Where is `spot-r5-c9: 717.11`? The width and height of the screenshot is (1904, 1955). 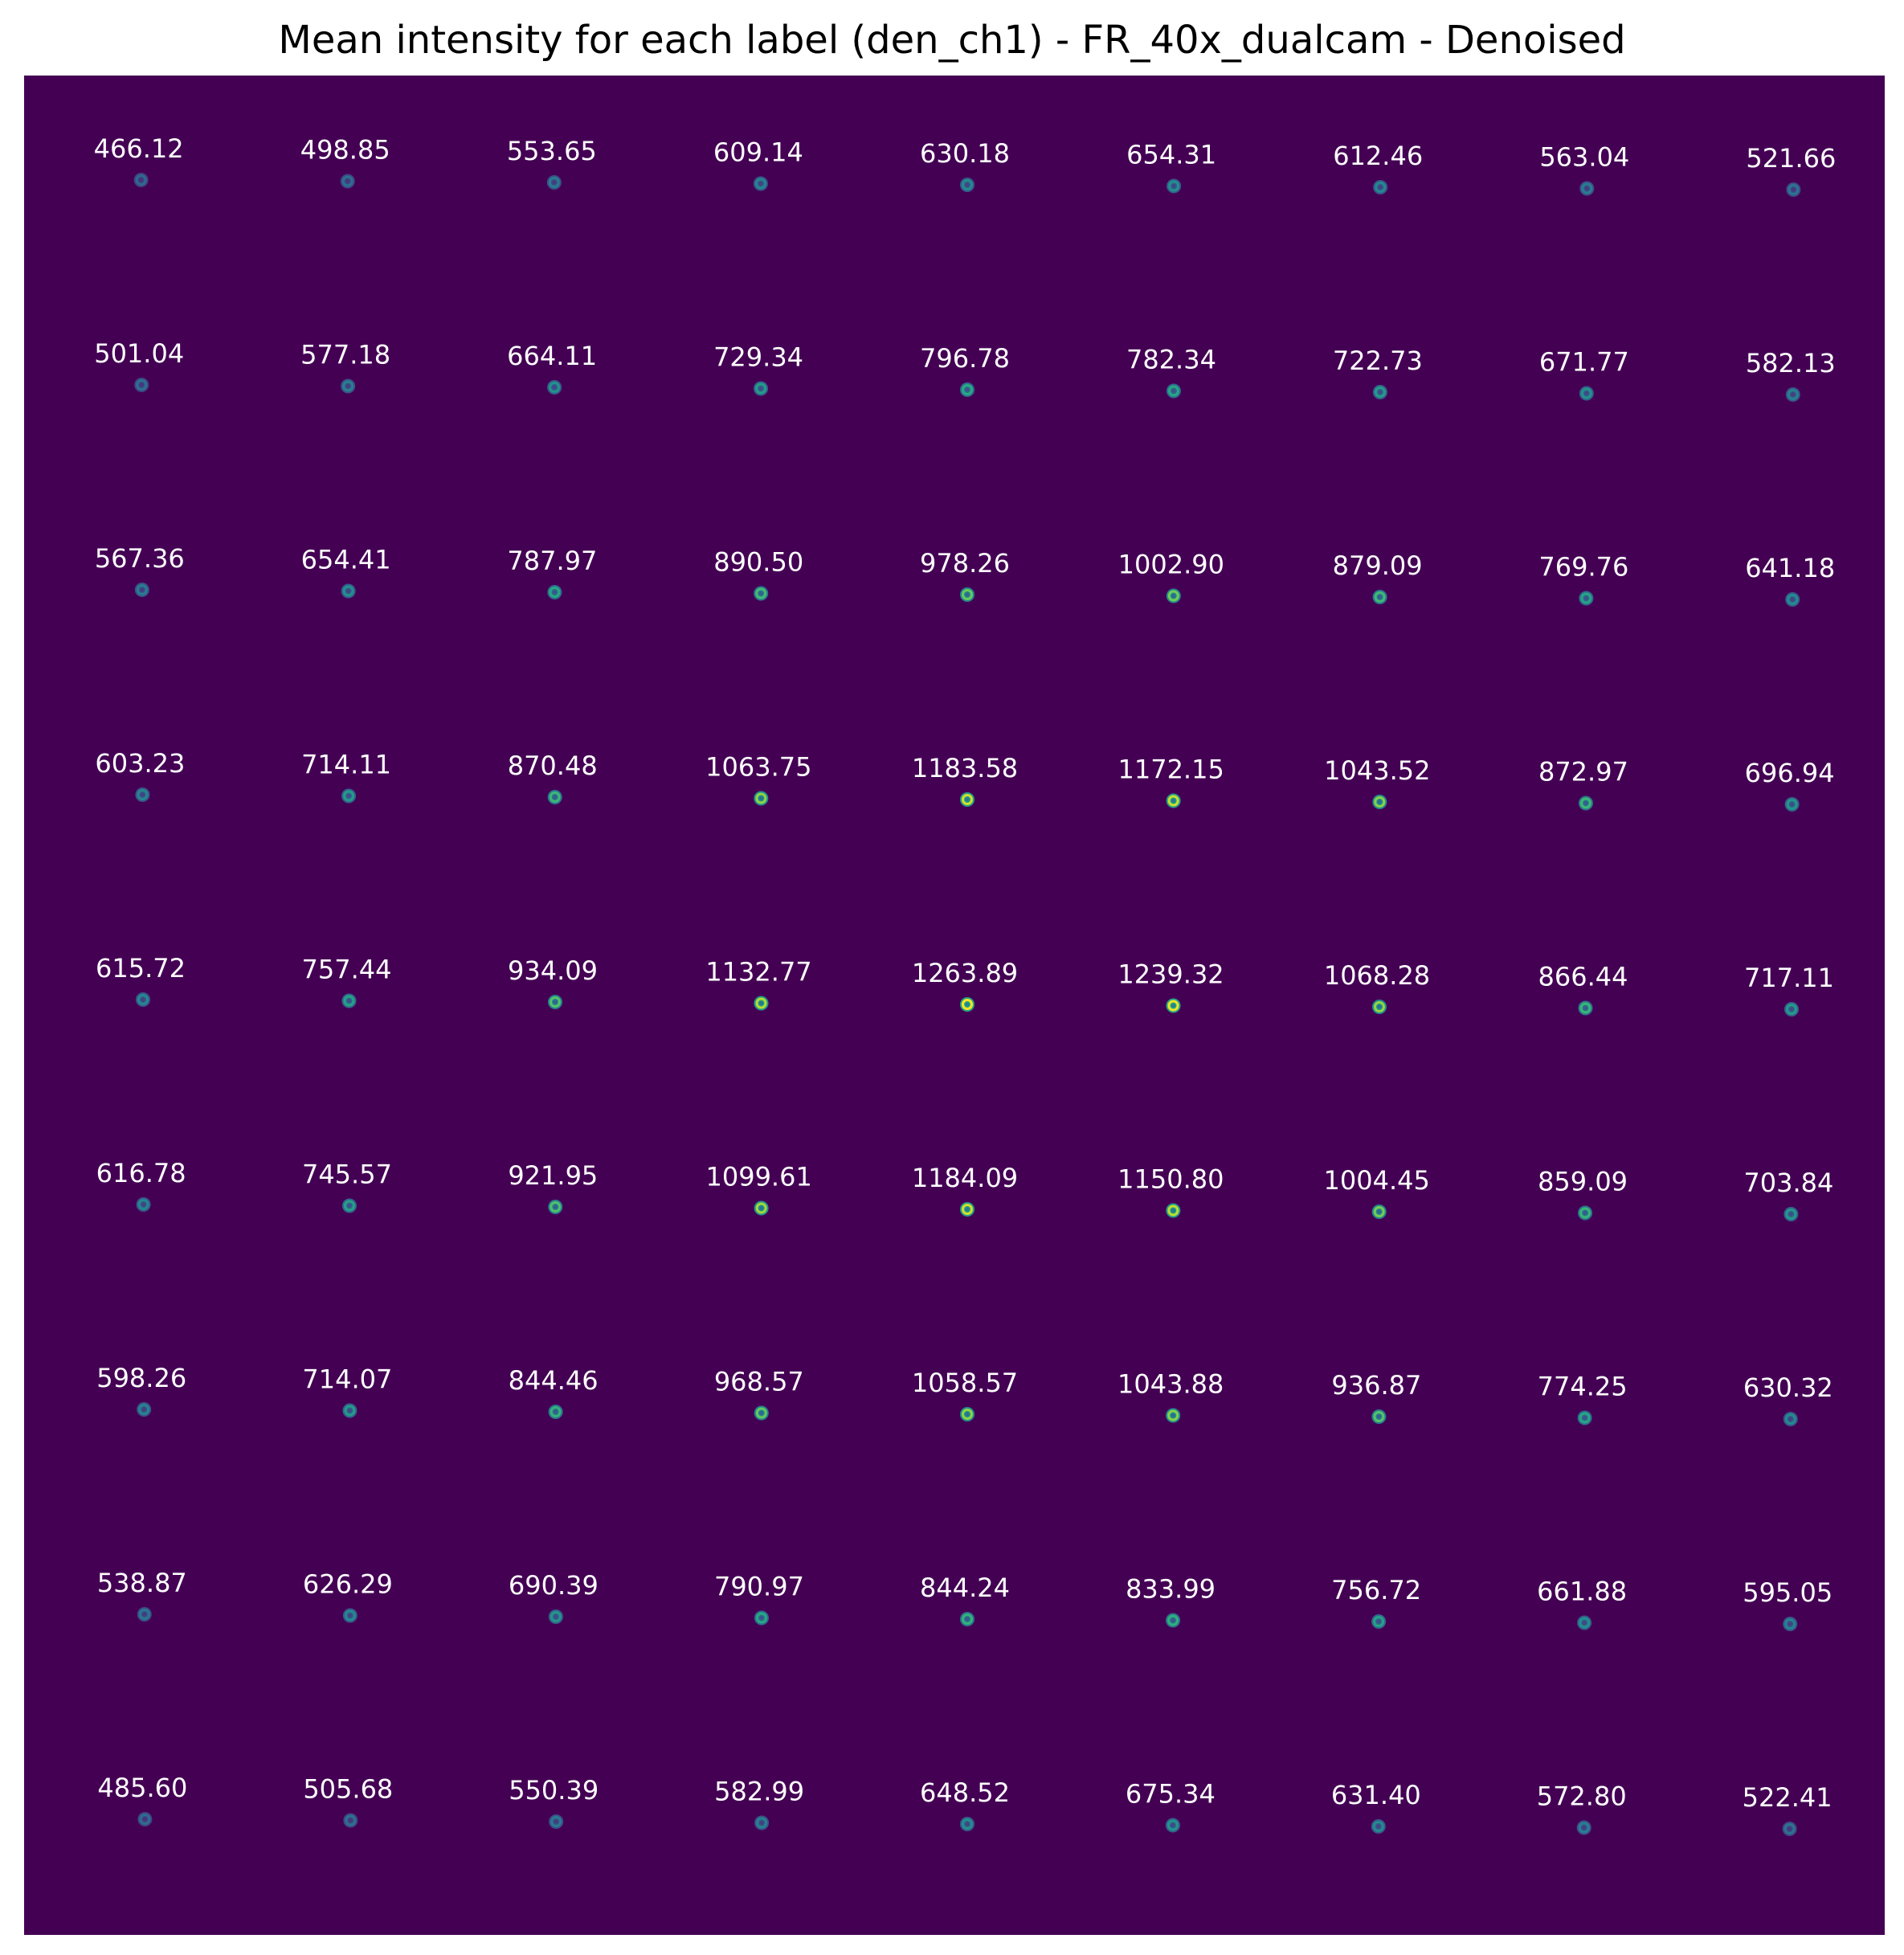 spot-r5-c9: 717.11 is located at coordinates (1789, 989).